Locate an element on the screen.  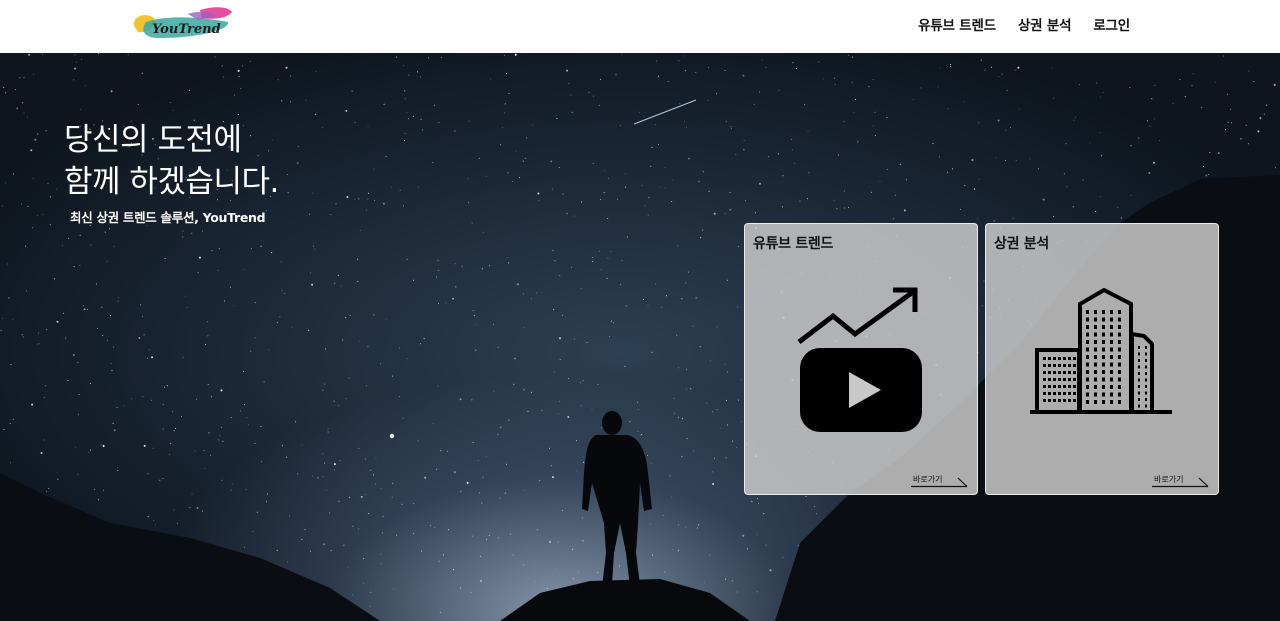
card-title-youtube-trend: 유튜브 트렌드 is located at coordinates (793, 244).